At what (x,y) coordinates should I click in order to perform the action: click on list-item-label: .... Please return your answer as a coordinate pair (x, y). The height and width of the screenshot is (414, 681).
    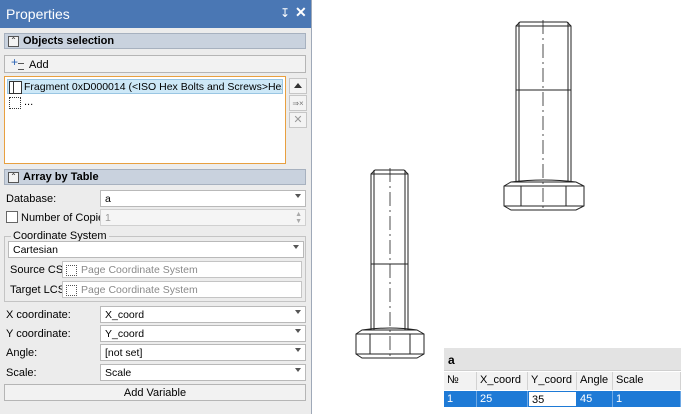
    Looking at the image, I should click on (29, 102).